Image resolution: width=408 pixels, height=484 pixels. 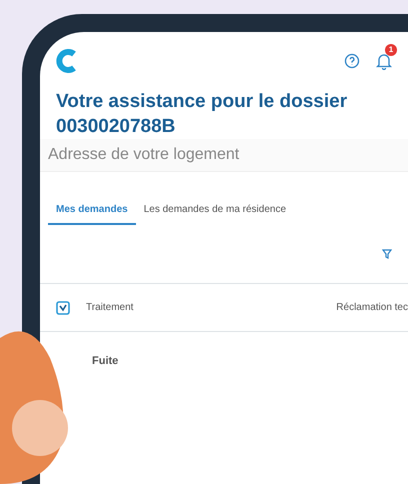 What do you see at coordinates (352, 61) in the screenshot?
I see `help-icon` at bounding box center [352, 61].